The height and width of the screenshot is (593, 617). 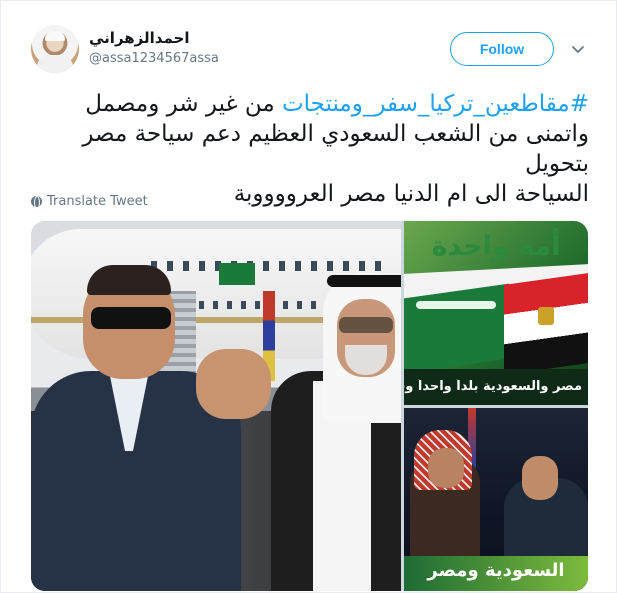 I want to click on user-handle: @assa1234567assa, so click(x=154, y=58).